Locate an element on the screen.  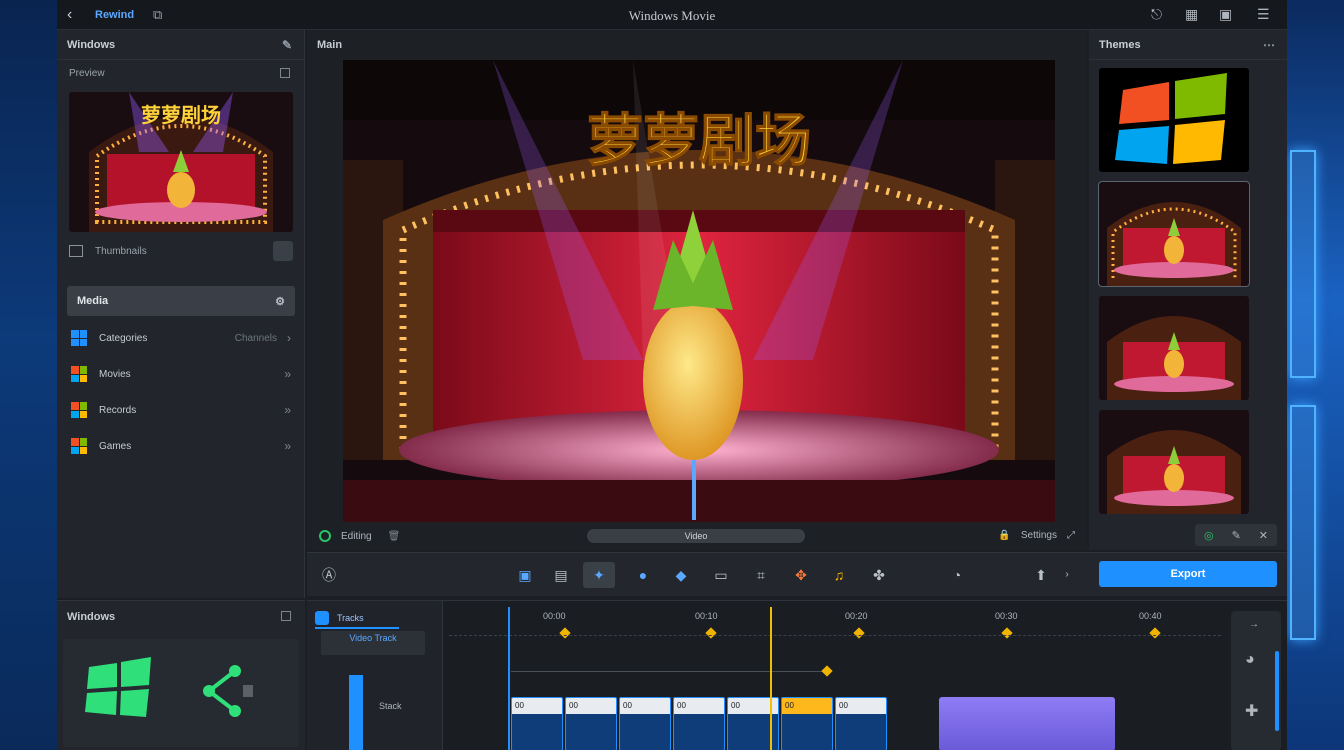
left-panel-header: Windows ✎ is located at coordinates (180, 45).